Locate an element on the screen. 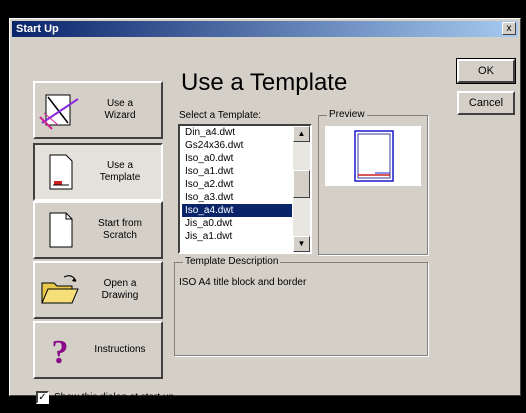 Image resolution: width=526 pixels, height=413 pixels. preview-group: Preview is located at coordinates (373, 182).